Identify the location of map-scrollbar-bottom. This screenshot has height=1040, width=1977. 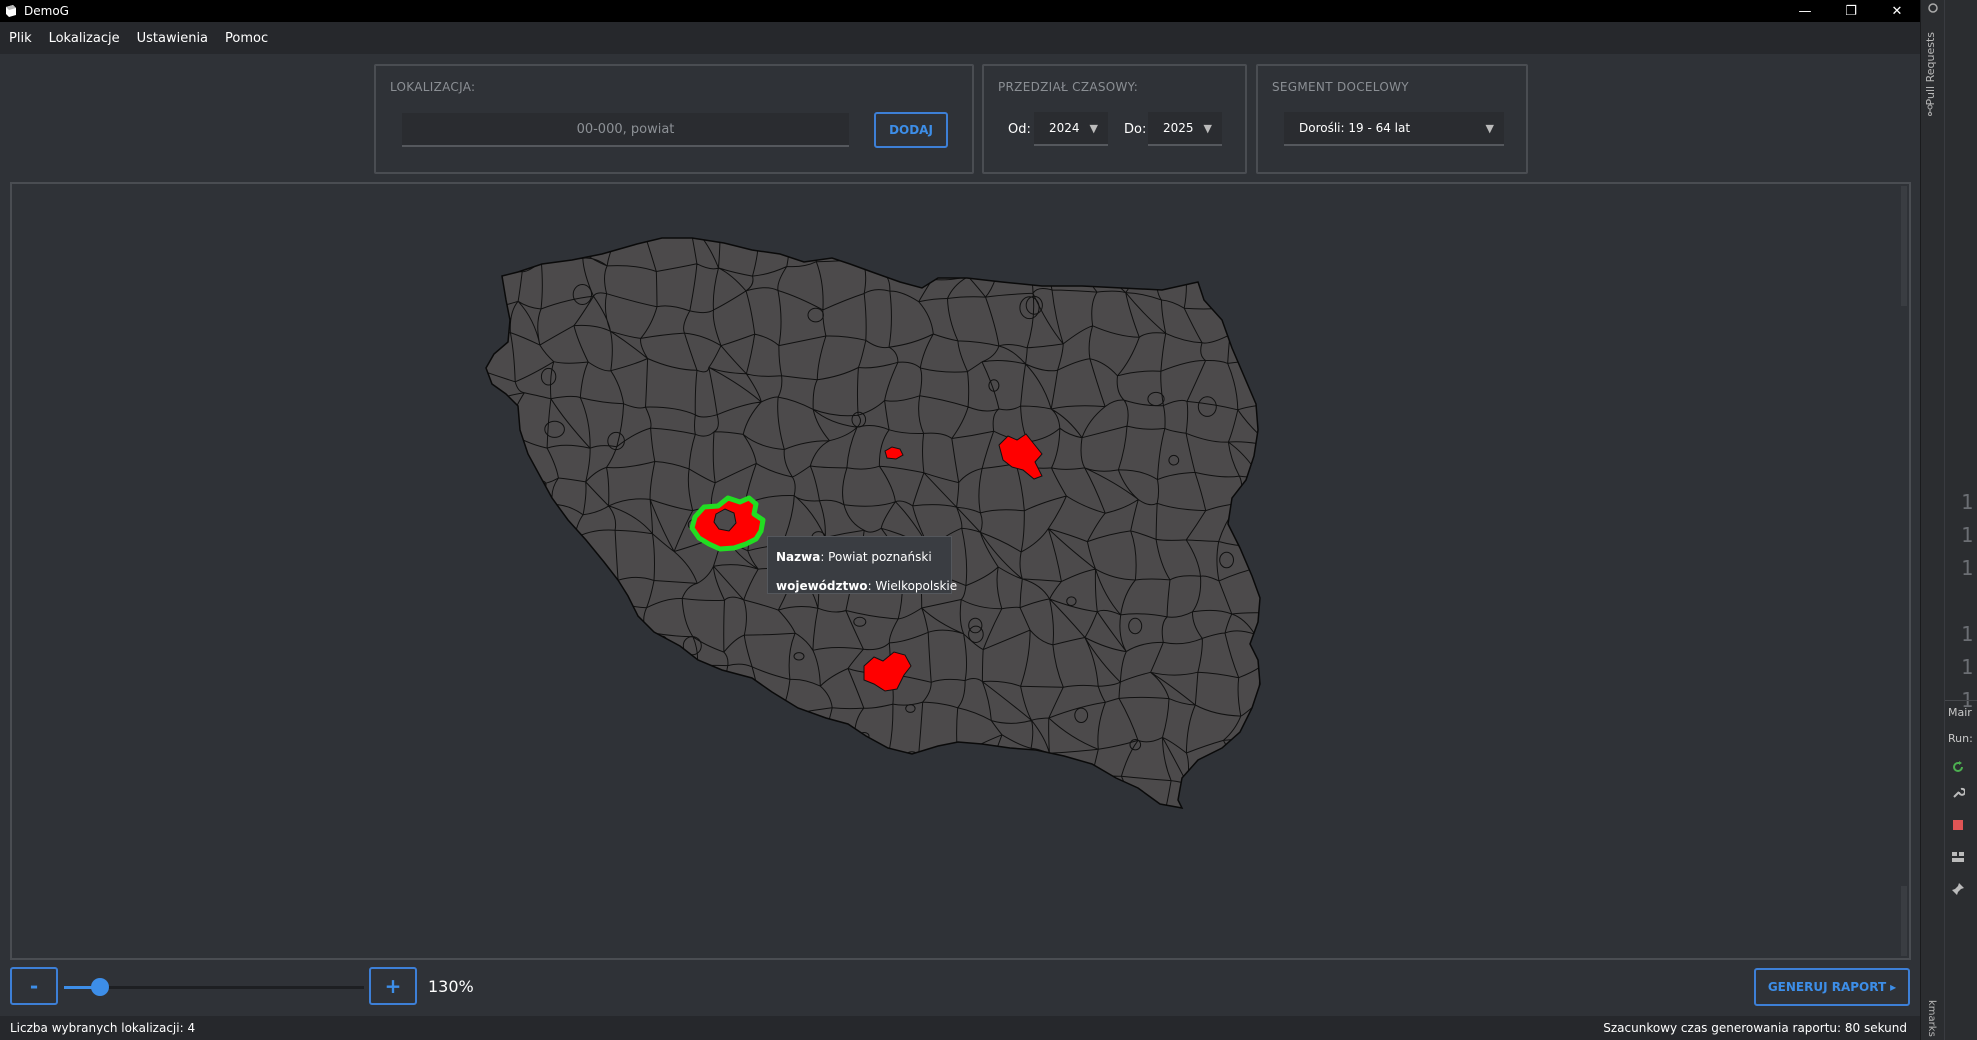
(1904, 921).